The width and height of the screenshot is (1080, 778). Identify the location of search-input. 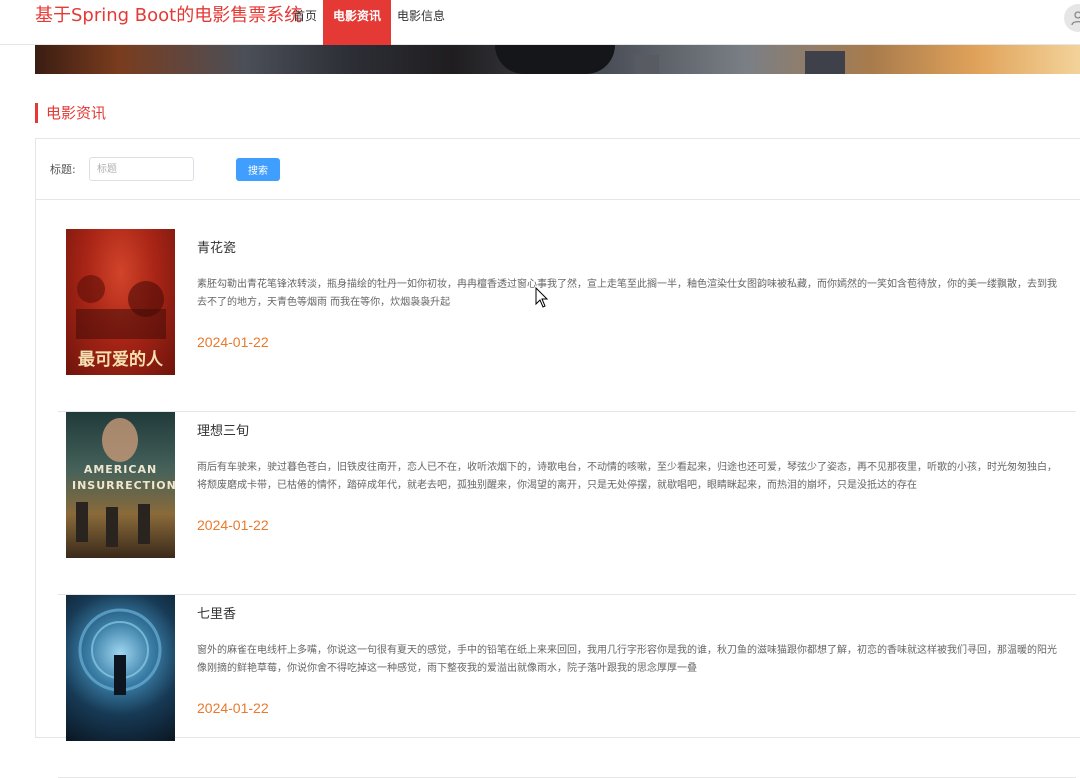
(141, 169).